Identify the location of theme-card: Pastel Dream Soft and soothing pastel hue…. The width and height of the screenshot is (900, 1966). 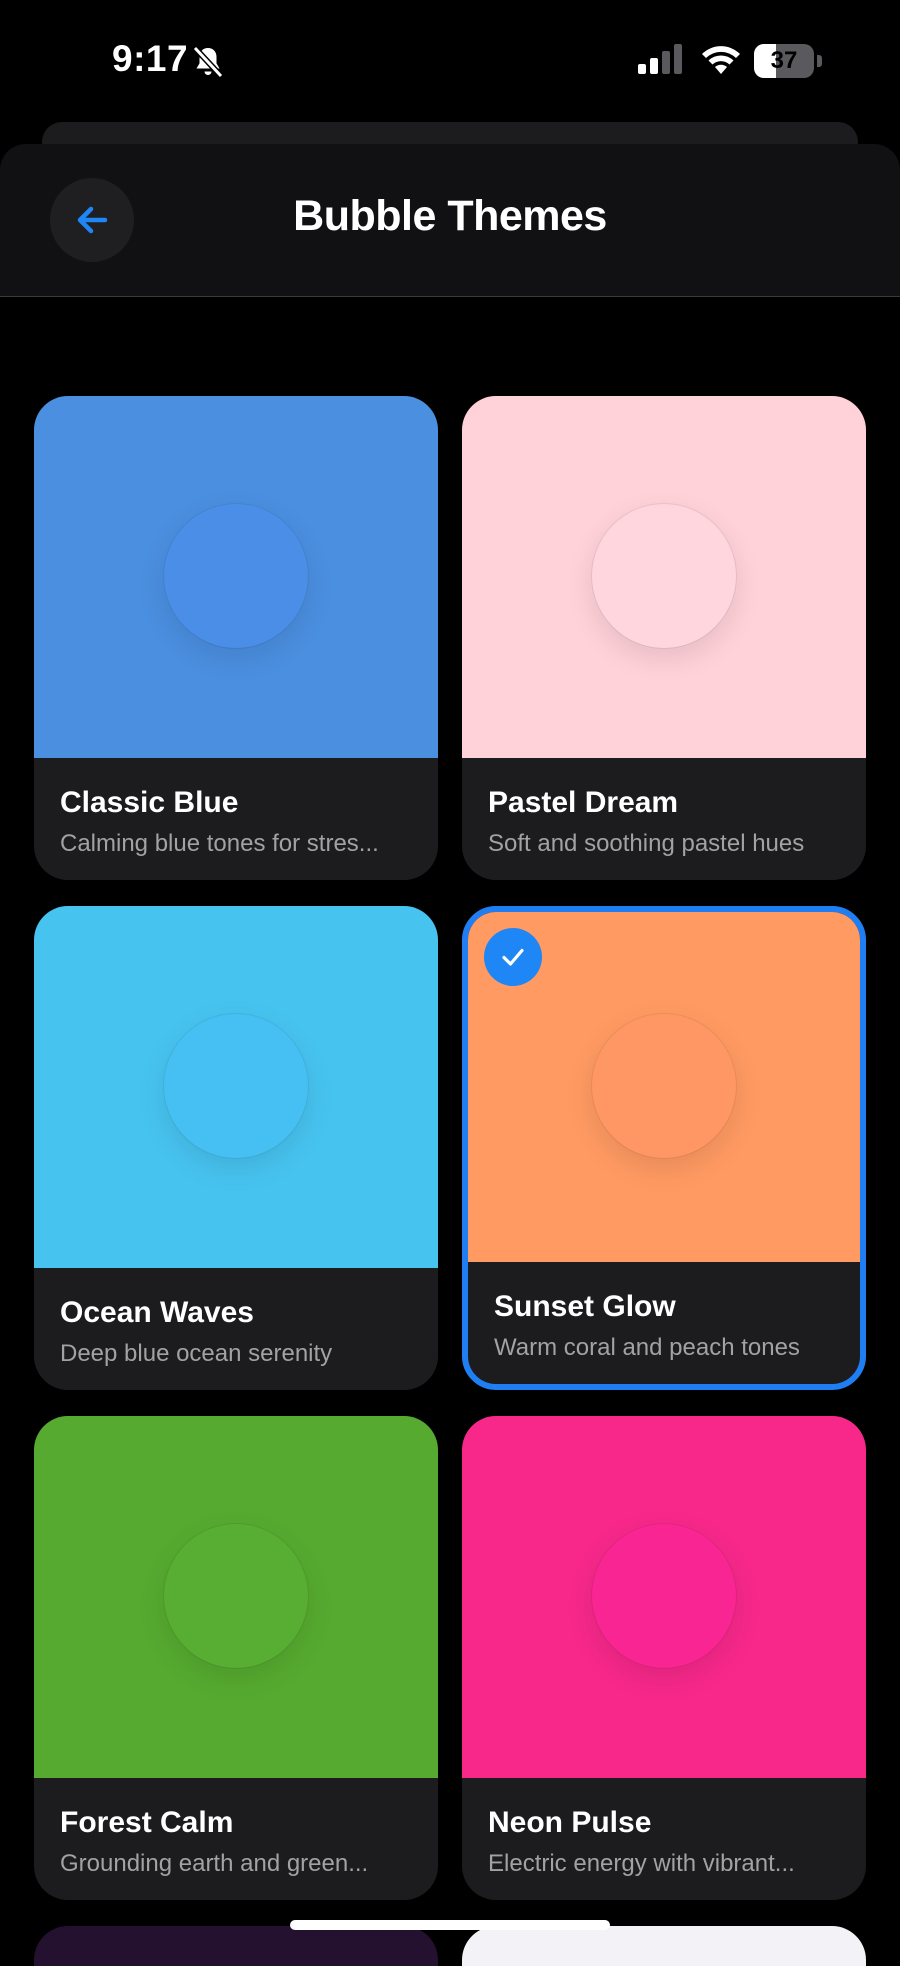
(664, 638).